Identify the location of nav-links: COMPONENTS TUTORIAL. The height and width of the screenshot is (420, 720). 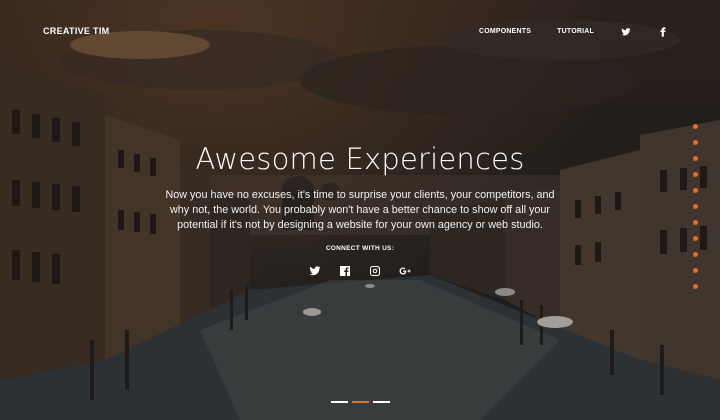
(573, 31).